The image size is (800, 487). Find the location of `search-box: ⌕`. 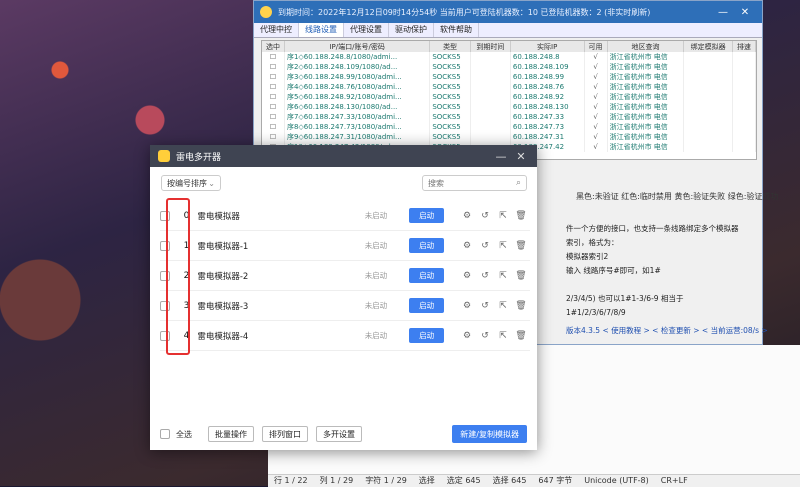

search-box: ⌕ is located at coordinates (474, 183).